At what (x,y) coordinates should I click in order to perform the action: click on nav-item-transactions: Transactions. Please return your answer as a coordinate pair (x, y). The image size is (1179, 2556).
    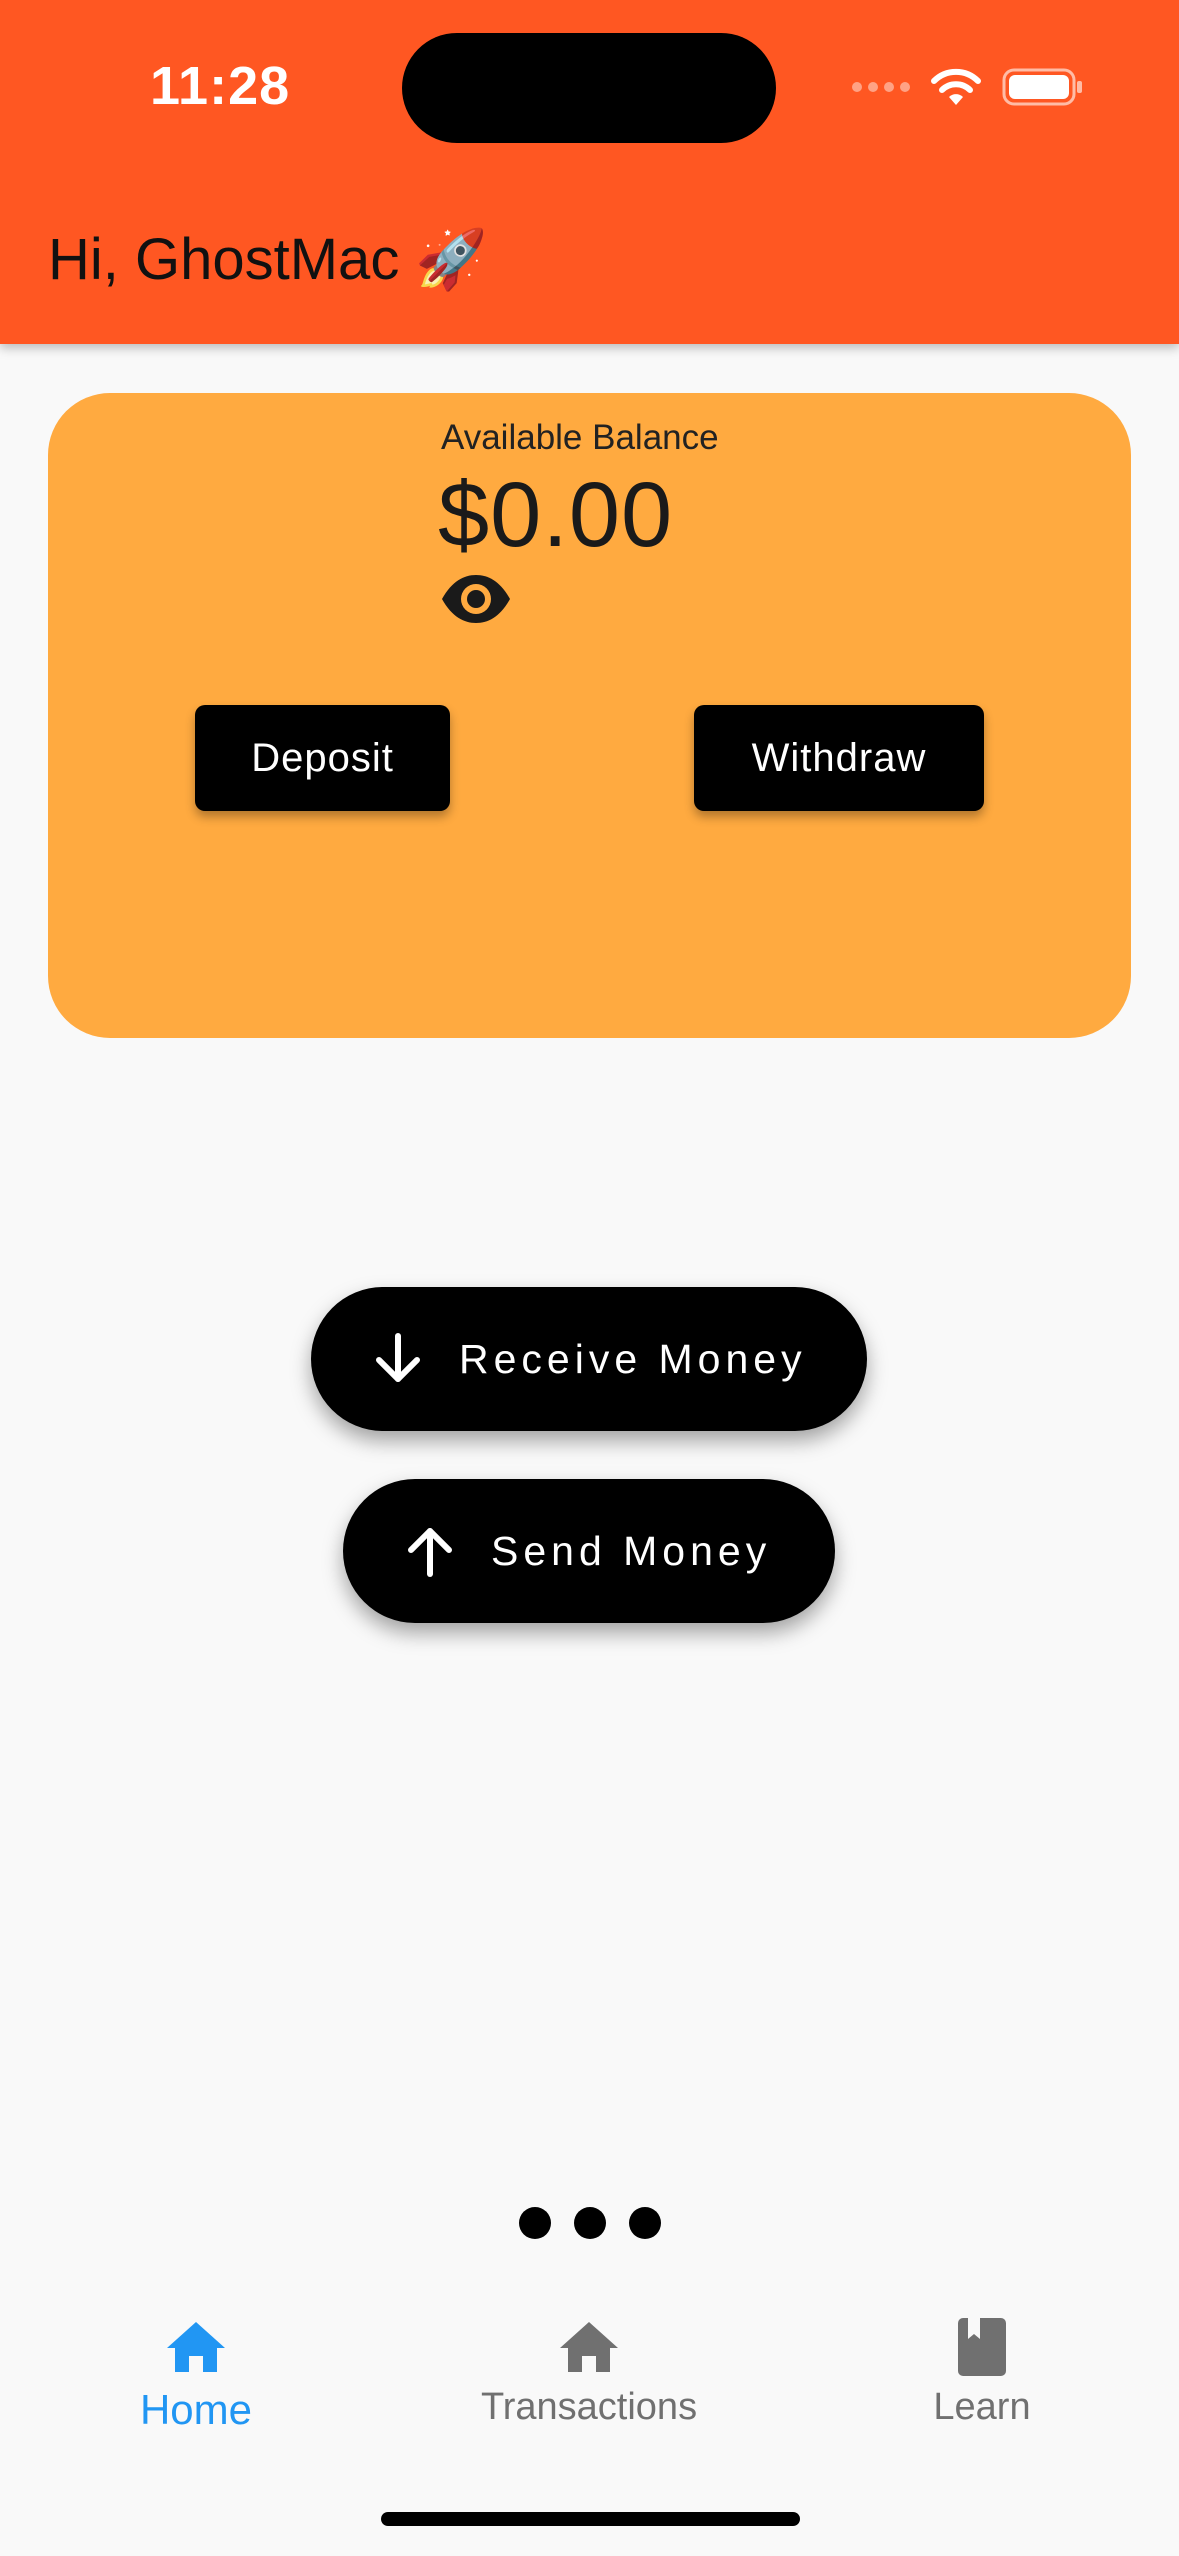
    Looking at the image, I should click on (589, 2371).